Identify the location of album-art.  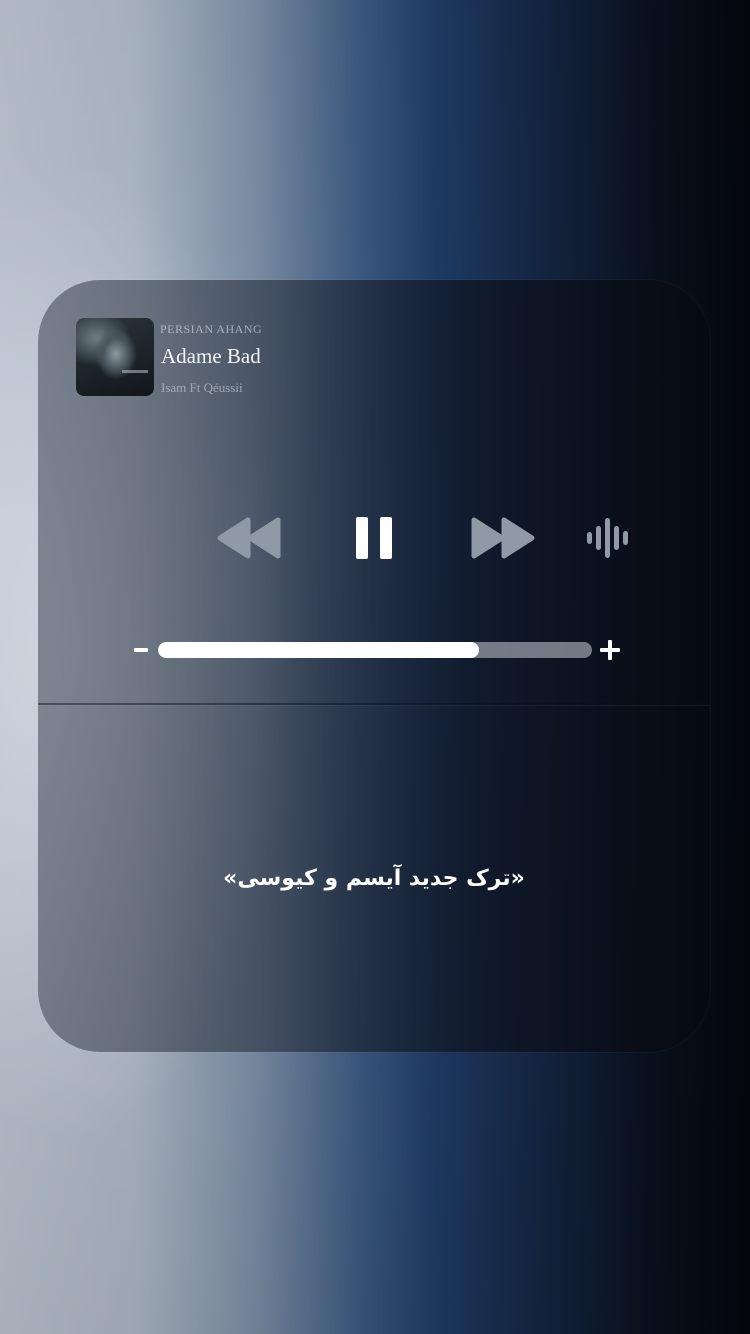
(115, 357).